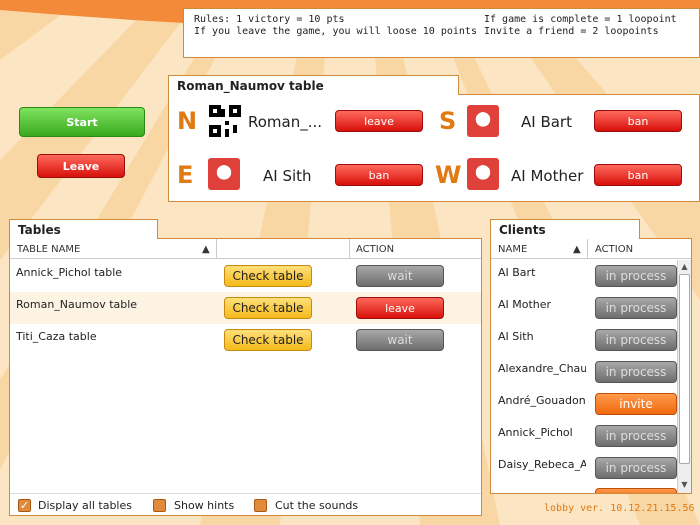 This screenshot has height=525, width=700. I want to click on invite-button: invite, so click(636, 404).